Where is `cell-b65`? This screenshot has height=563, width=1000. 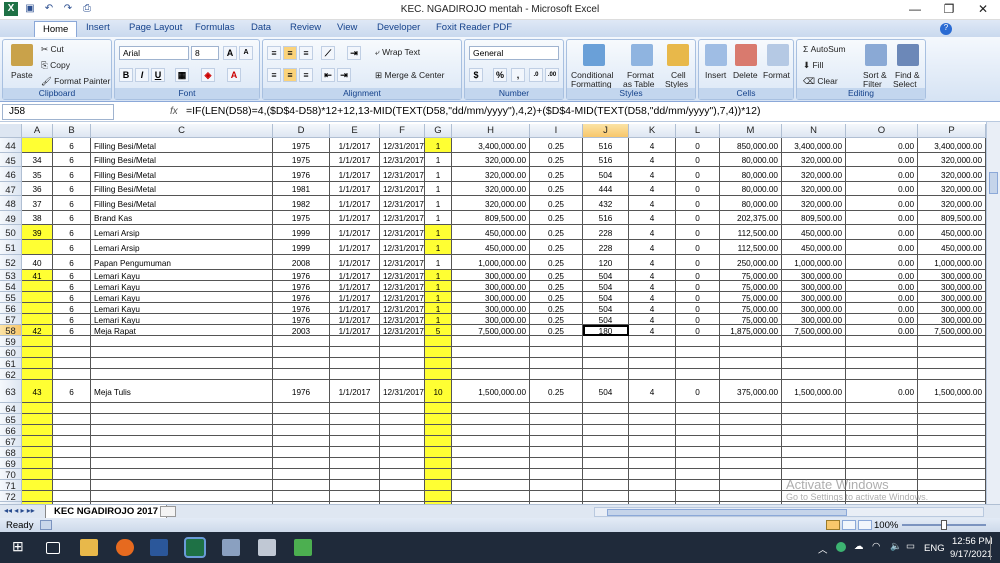
cell-b65 is located at coordinates (72, 419).